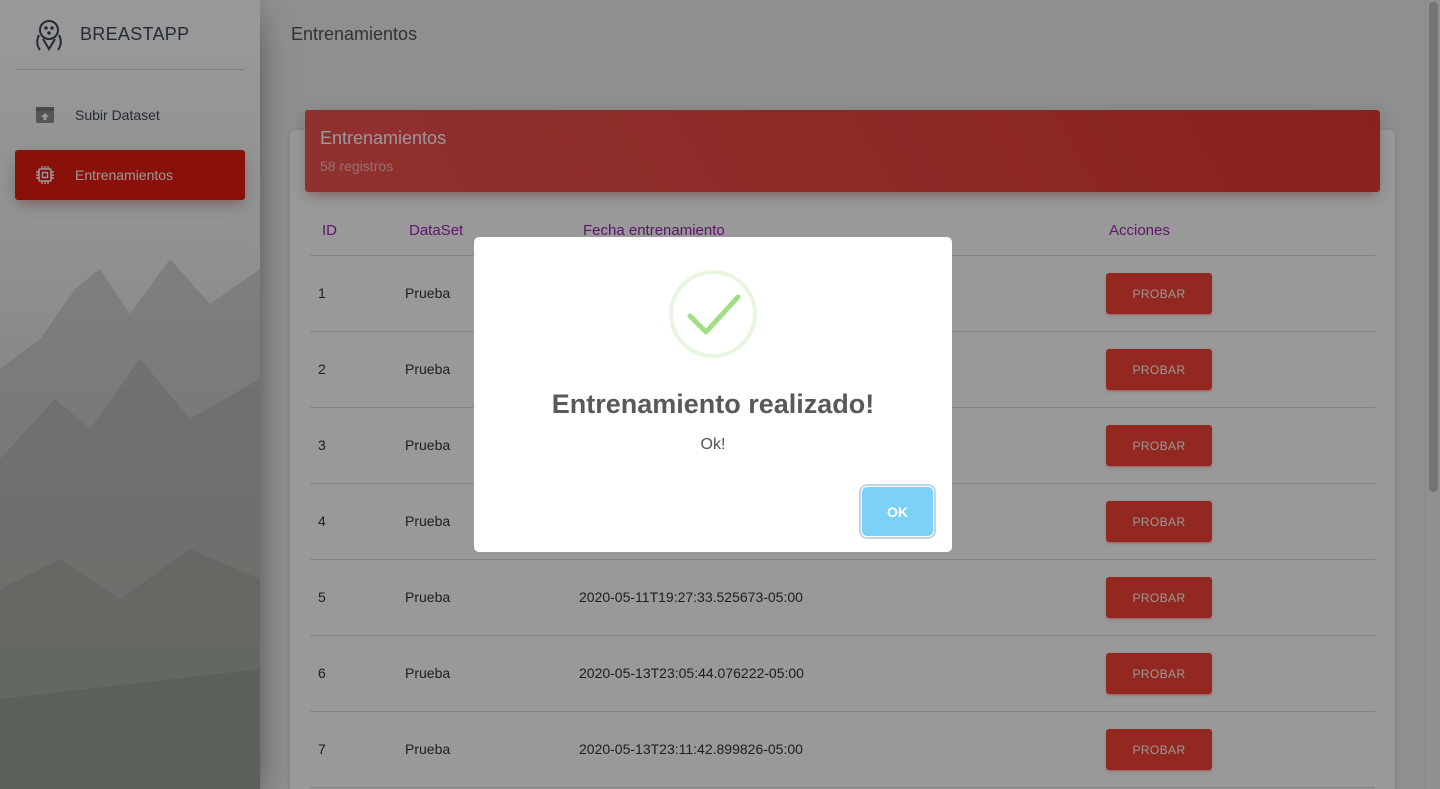 This screenshot has height=789, width=1440. Describe the element at coordinates (713, 444) in the screenshot. I see `dialog-text: Ok!` at that location.